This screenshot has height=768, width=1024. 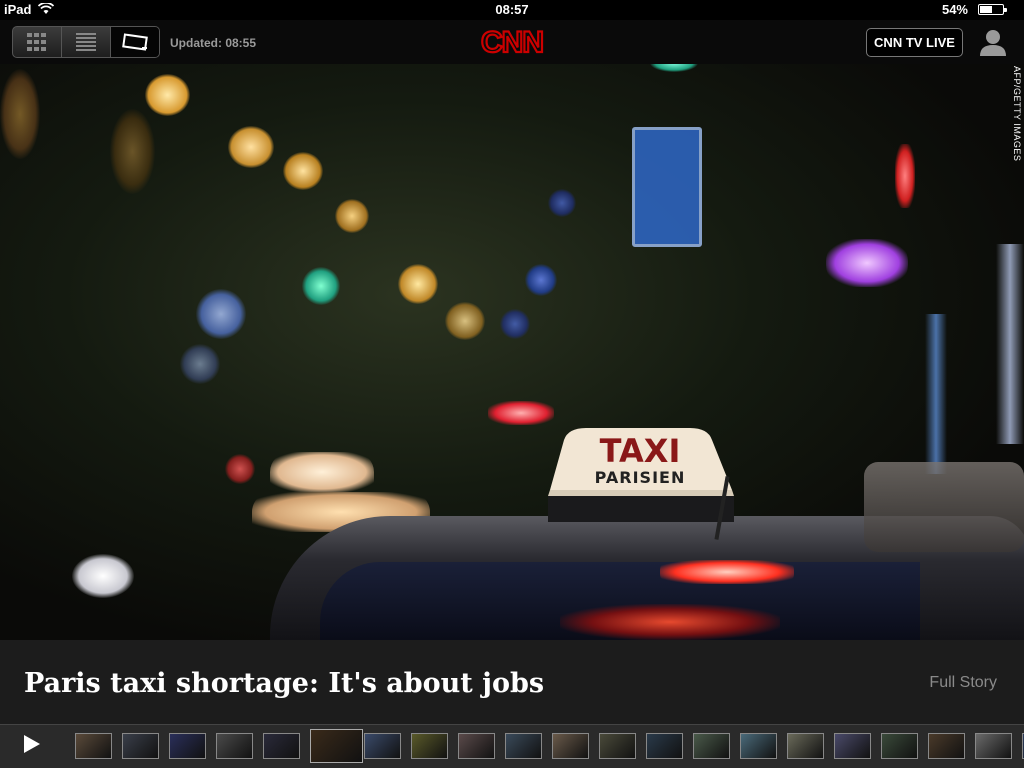 I want to click on view-mode-selector, so click(x=86, y=42).